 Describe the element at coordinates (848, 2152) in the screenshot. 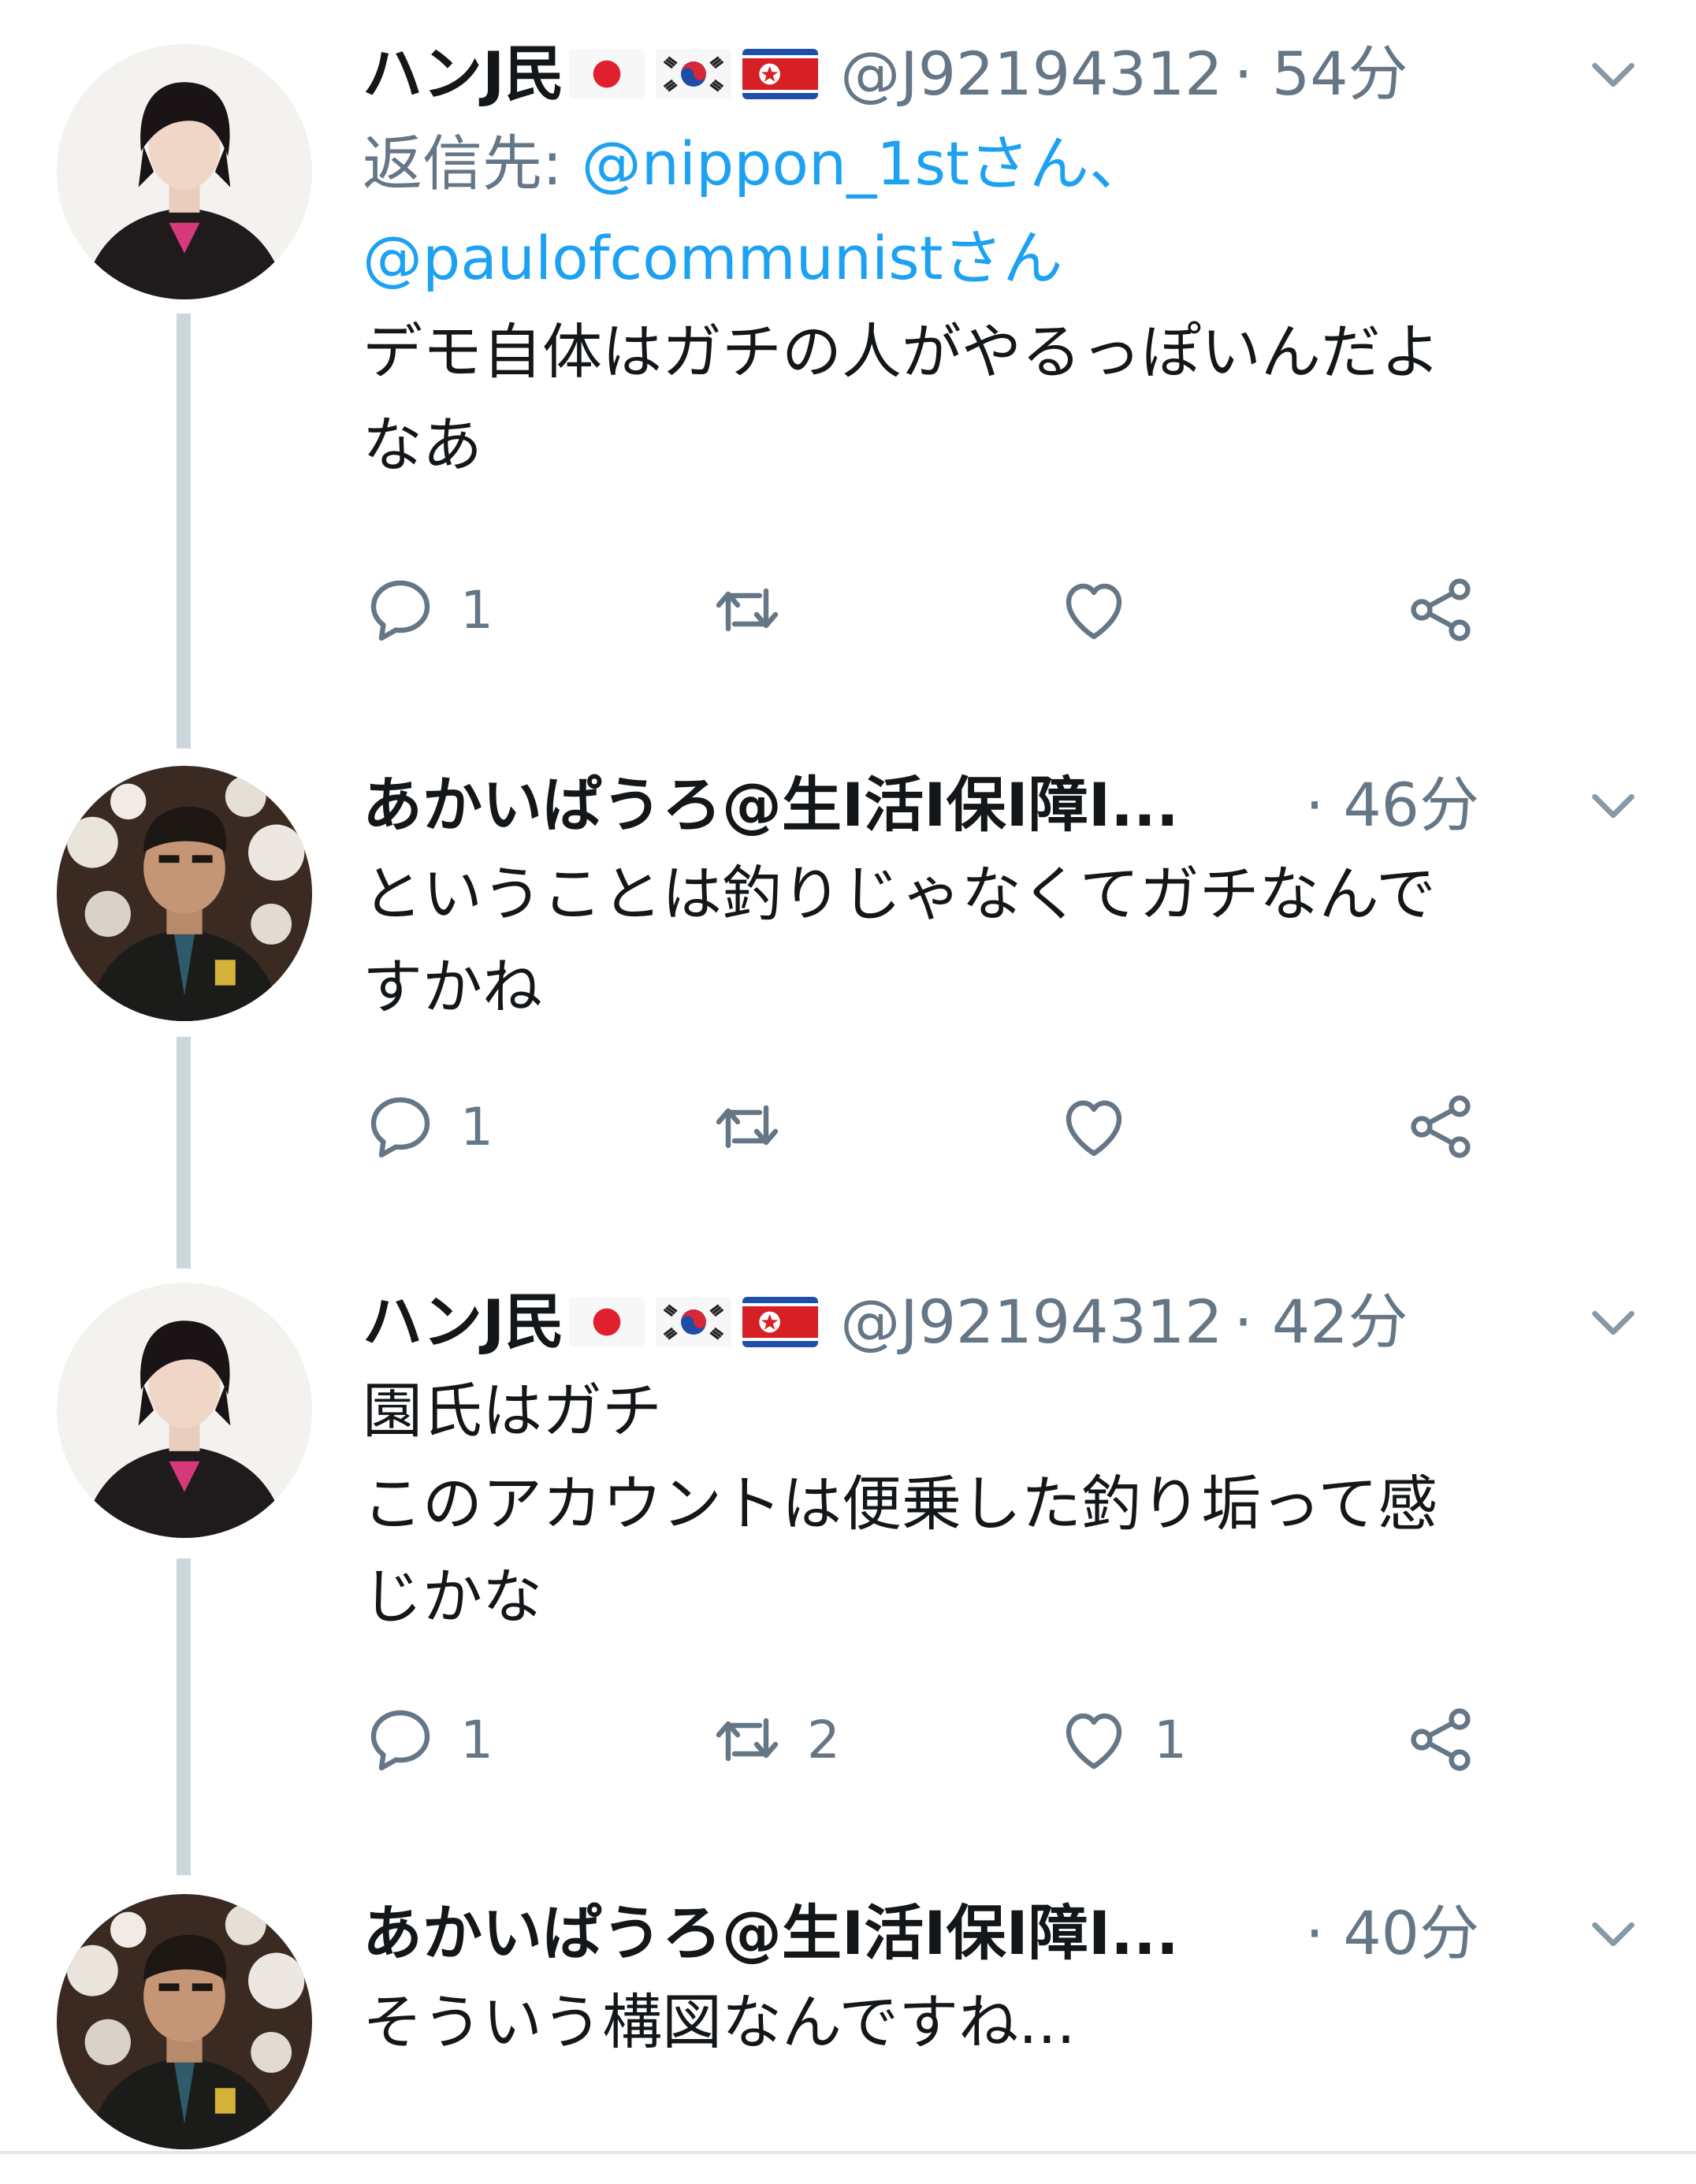

I see `divider` at that location.